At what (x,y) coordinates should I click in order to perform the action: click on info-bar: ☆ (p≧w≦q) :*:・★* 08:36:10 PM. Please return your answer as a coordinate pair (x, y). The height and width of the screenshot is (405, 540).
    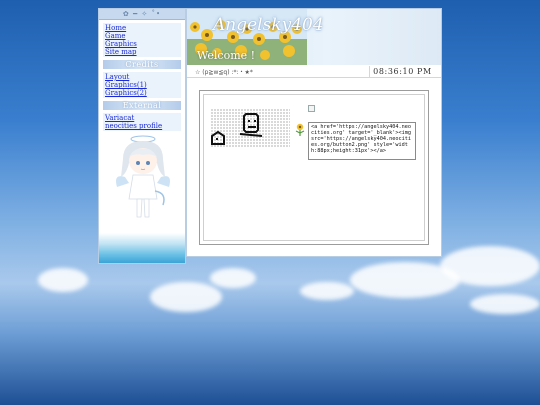
    Looking at the image, I should click on (314, 72).